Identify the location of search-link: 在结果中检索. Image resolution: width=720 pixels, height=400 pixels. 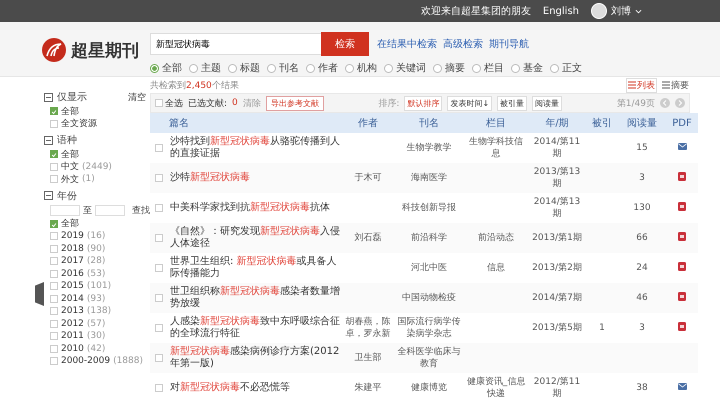
(407, 44).